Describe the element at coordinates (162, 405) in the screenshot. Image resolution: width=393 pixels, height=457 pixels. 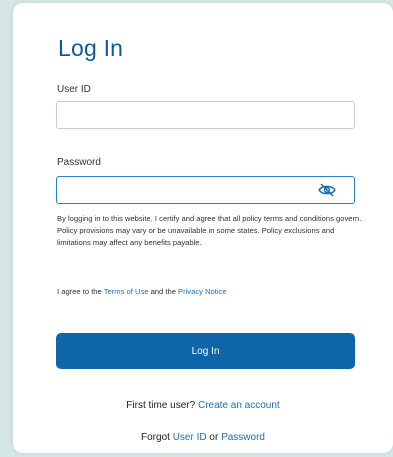
I see `first-time-prefix: First time user?` at that location.